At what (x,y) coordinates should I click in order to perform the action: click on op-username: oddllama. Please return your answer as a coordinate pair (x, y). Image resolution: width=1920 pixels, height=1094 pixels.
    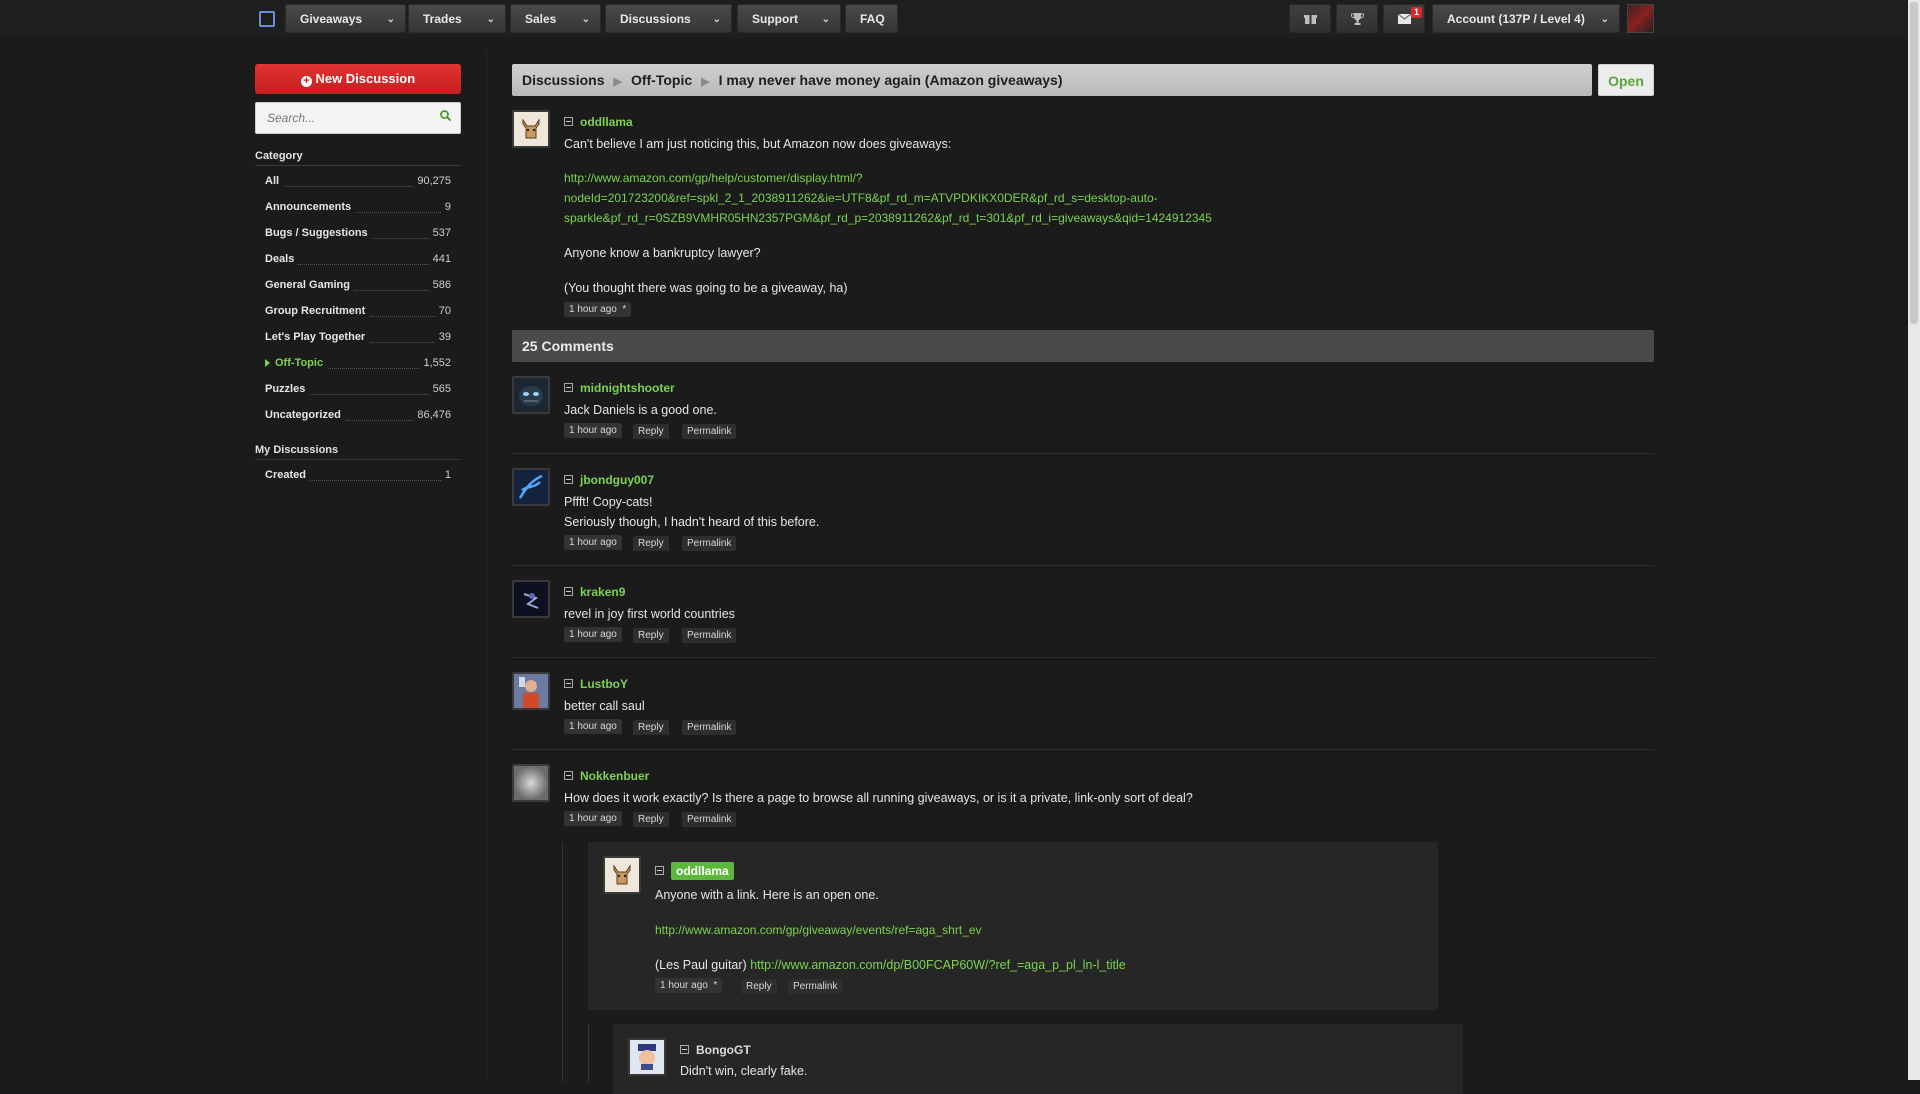
    Looking at the image, I should click on (606, 122).